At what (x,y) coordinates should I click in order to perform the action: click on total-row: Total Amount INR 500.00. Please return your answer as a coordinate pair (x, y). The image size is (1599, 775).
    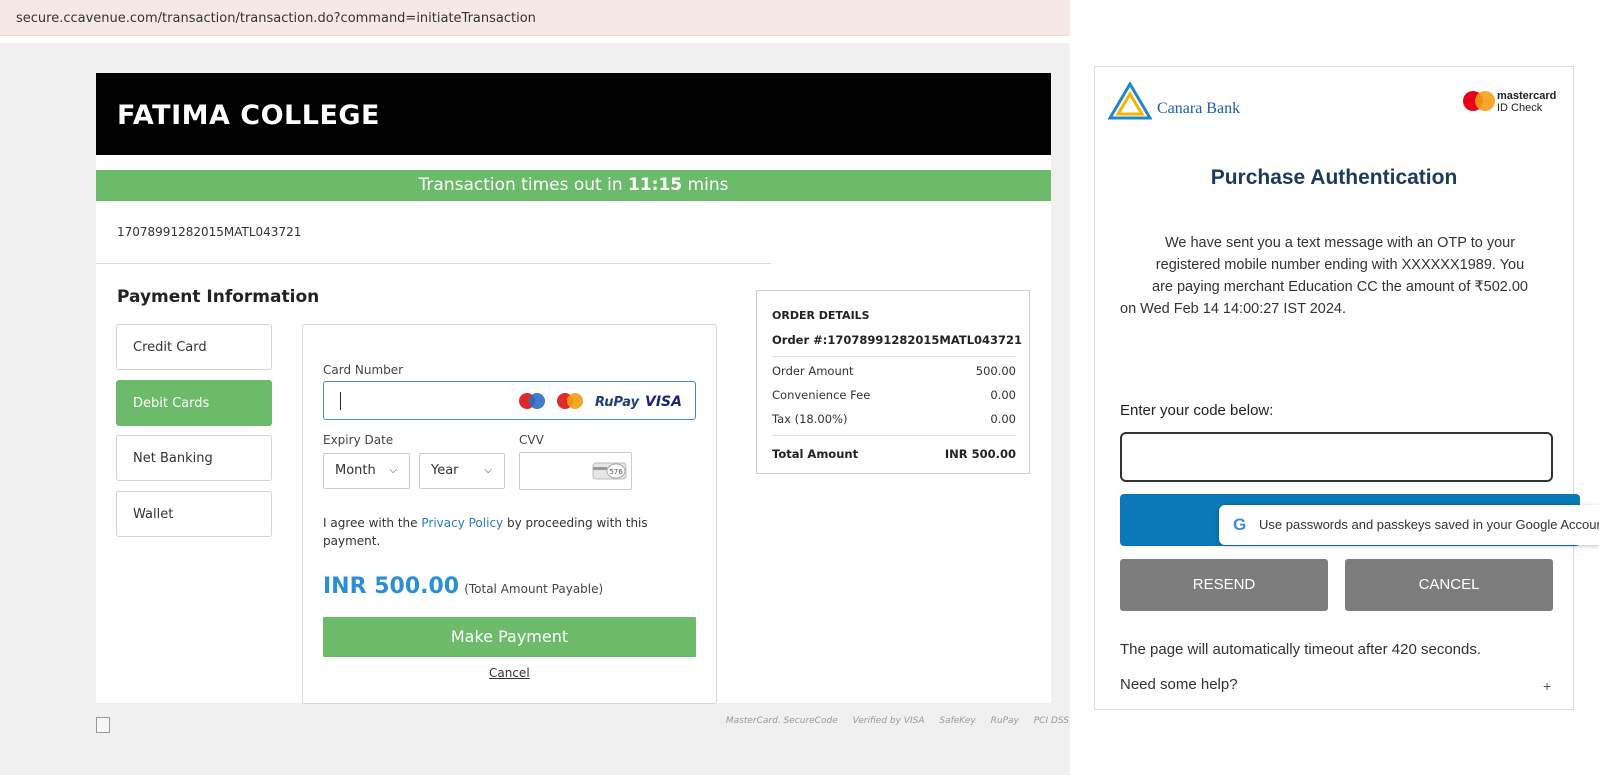
    Looking at the image, I should click on (894, 454).